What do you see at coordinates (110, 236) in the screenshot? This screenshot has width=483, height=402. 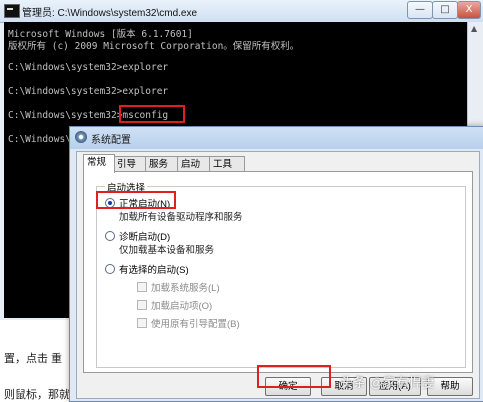 I see `diagnostic-startup-radio` at bounding box center [110, 236].